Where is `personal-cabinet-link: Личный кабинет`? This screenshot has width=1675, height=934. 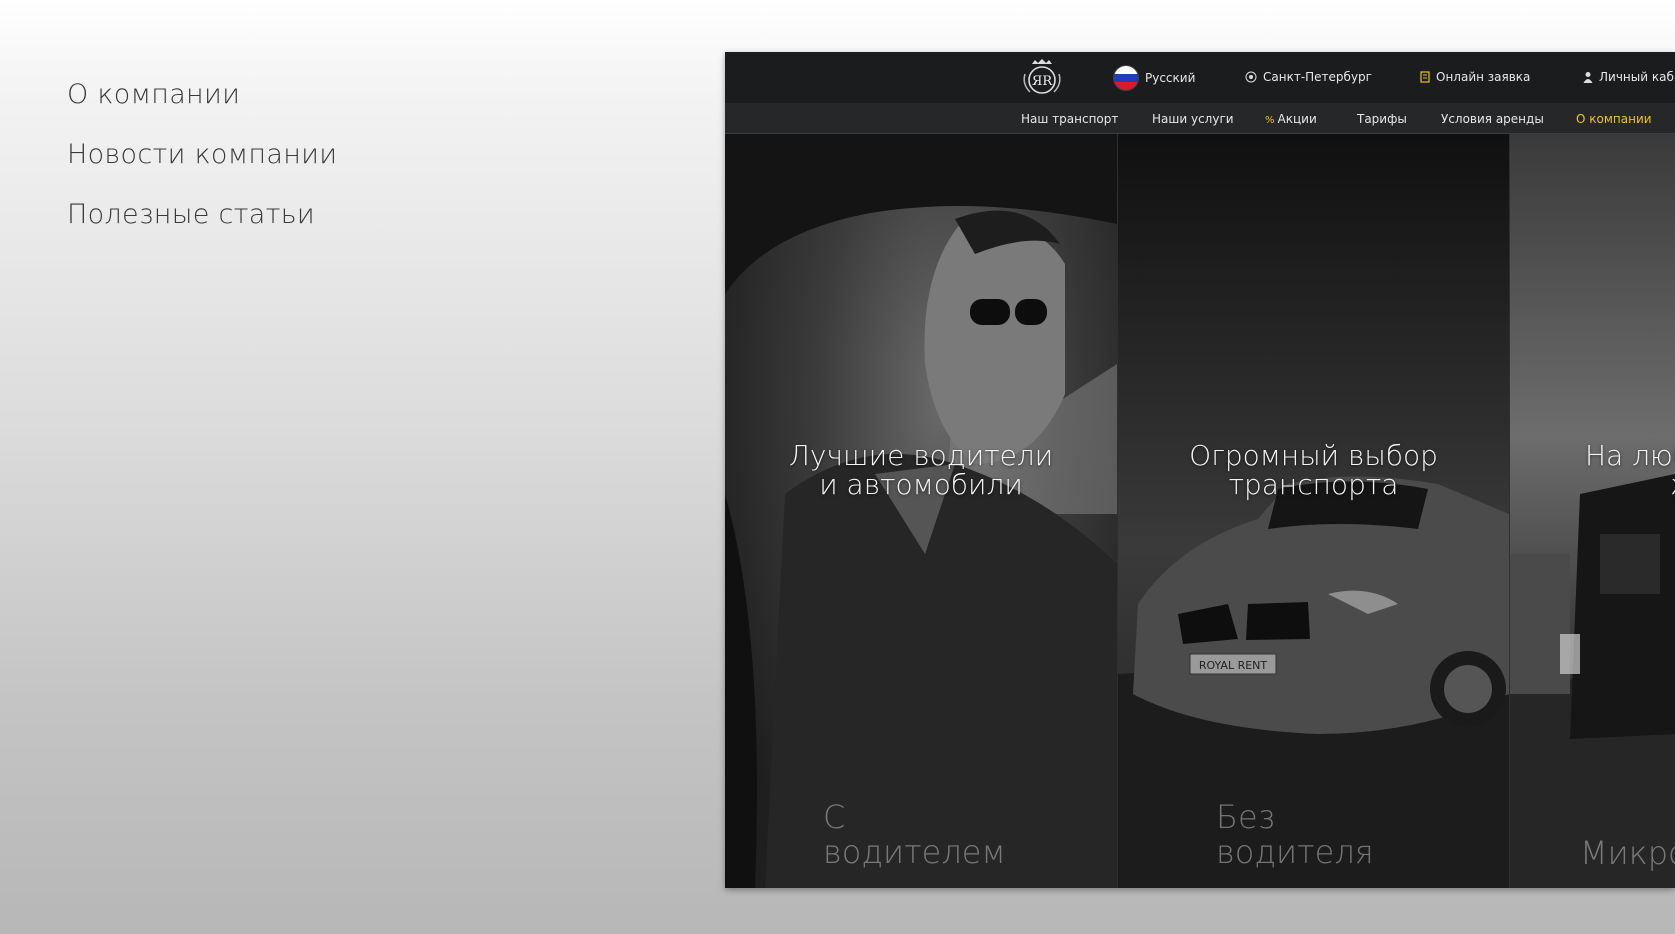 personal-cabinet-link: Личный кабинет is located at coordinates (1629, 77).